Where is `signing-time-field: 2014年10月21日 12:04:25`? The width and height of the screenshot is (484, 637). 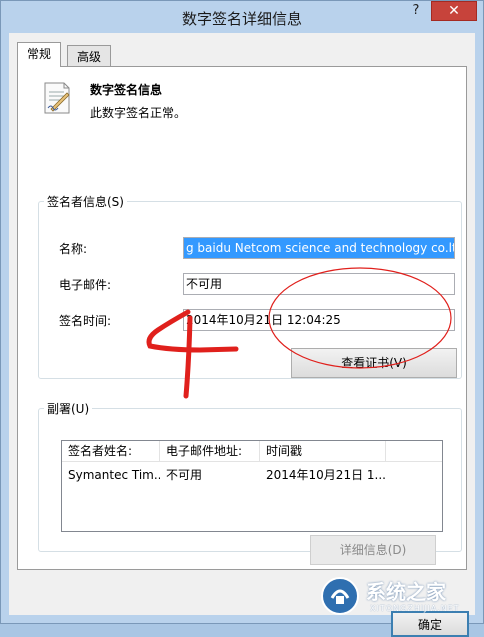 signing-time-field: 2014年10月21日 12:04:25 is located at coordinates (319, 320).